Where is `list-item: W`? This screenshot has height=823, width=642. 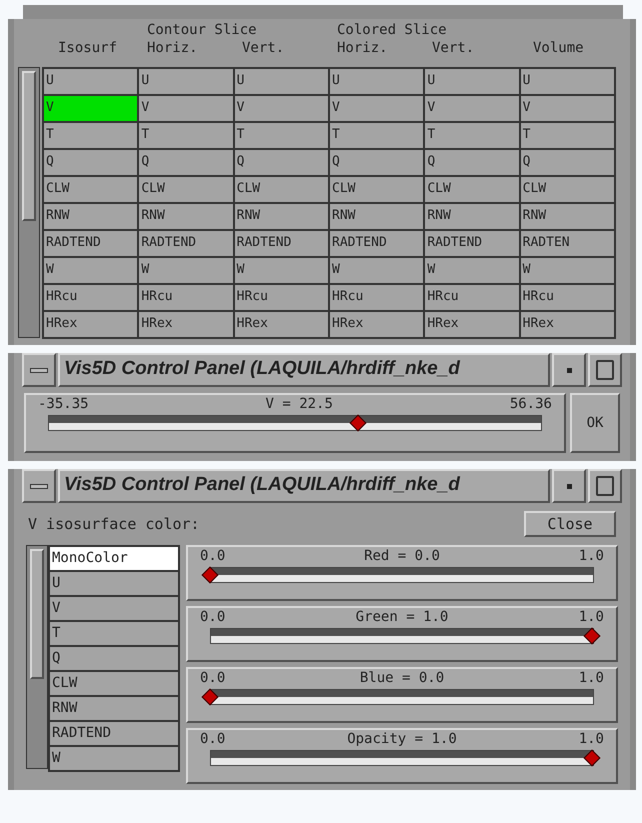 list-item: W is located at coordinates (114, 758).